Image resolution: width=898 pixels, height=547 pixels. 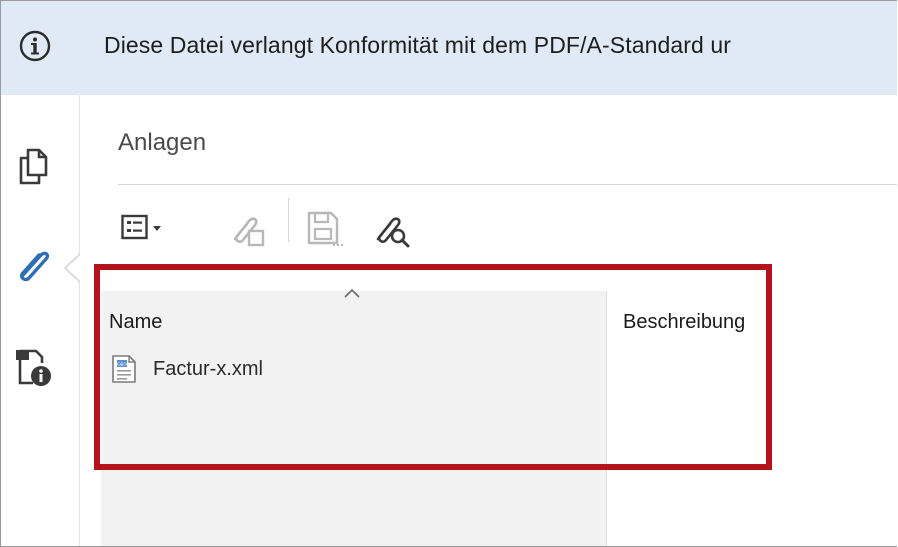 What do you see at coordinates (135, 322) in the screenshot?
I see `column-header-name: Name` at bounding box center [135, 322].